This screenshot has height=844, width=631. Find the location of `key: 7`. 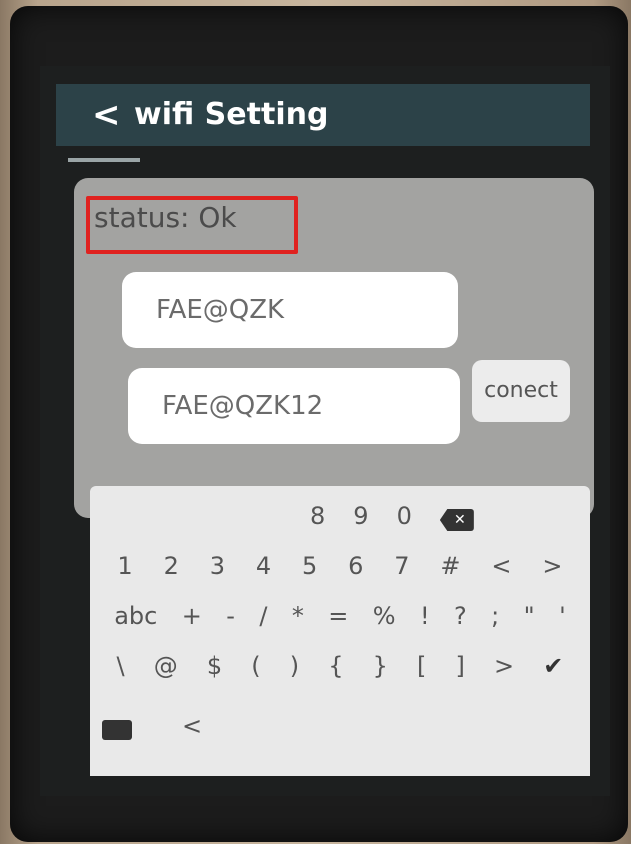

key: 7 is located at coordinates (401, 566).